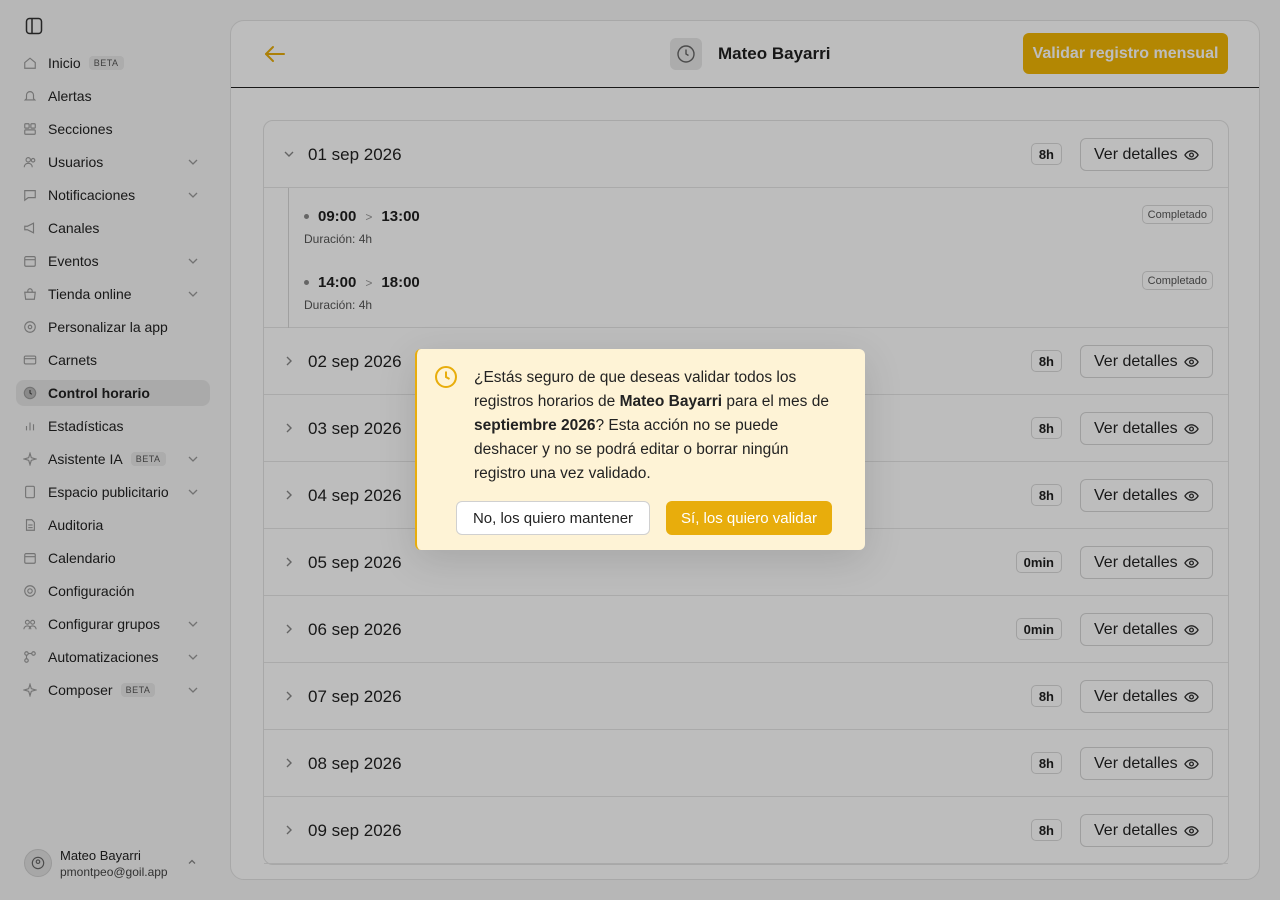 The height and width of the screenshot is (900, 1280). I want to click on clock-icon, so click(446, 377).